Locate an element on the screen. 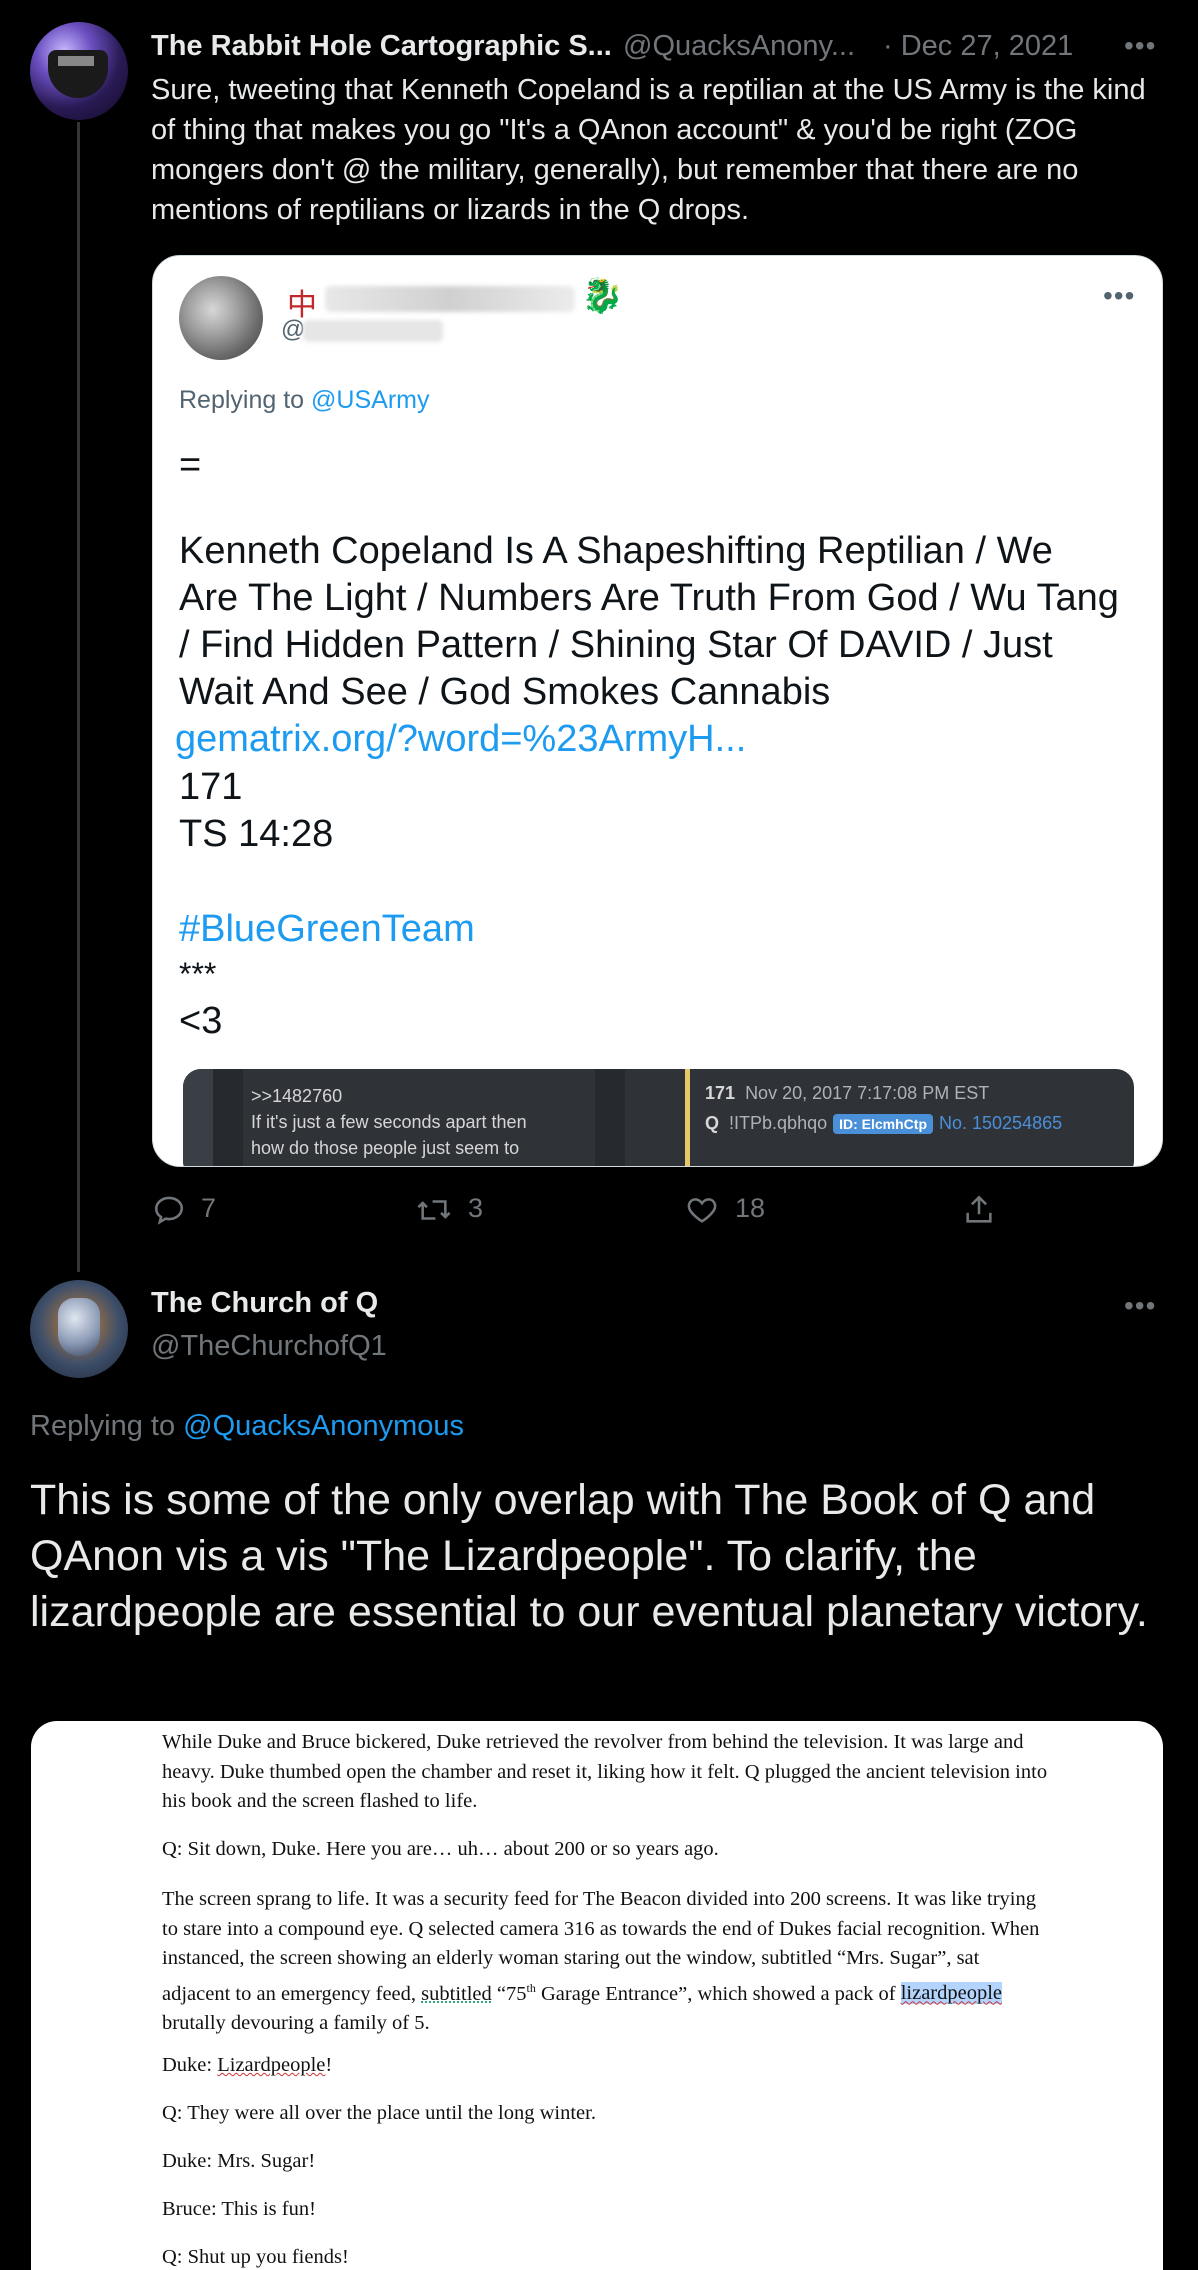 This screenshot has width=1198, height=2270. highlighted-word: lizardpeople is located at coordinates (951, 1993).